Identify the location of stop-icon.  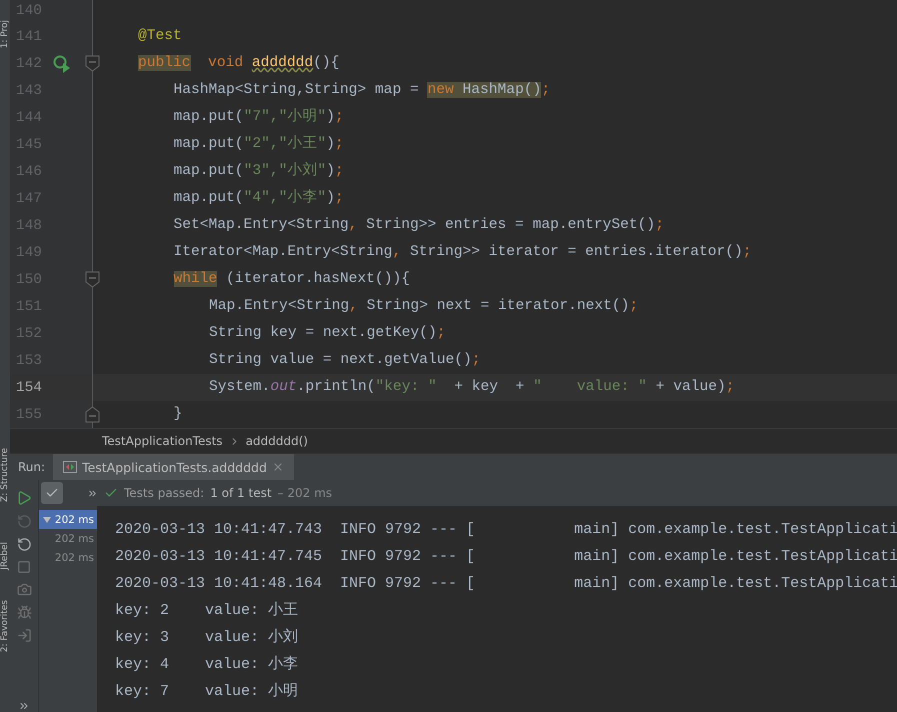
(24, 567).